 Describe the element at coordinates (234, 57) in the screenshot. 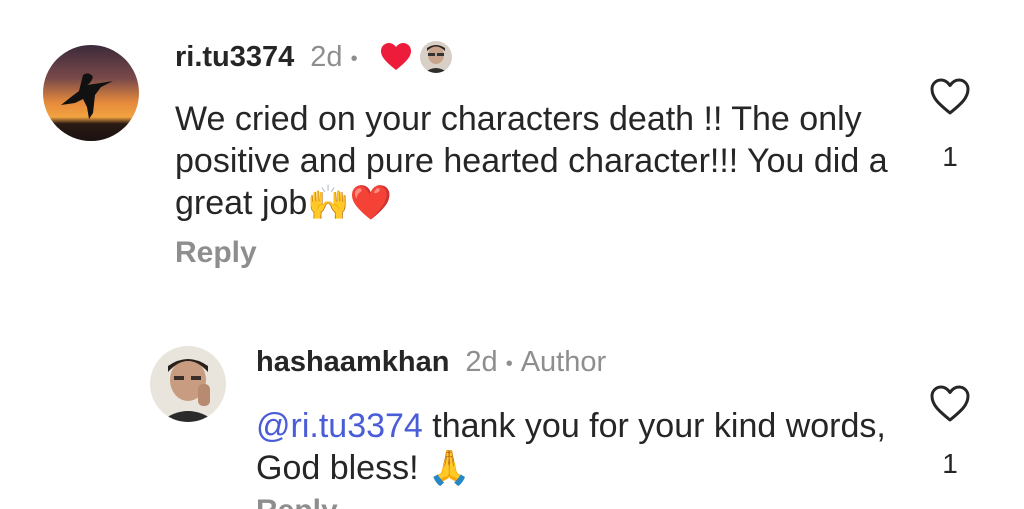

I see `comment-username: ri.tu3374` at that location.